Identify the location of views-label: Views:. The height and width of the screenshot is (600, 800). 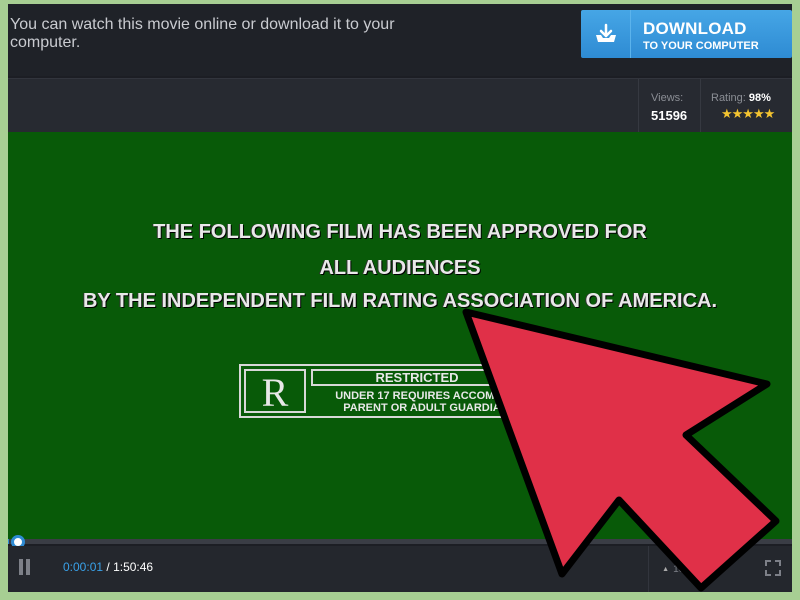
(667, 98).